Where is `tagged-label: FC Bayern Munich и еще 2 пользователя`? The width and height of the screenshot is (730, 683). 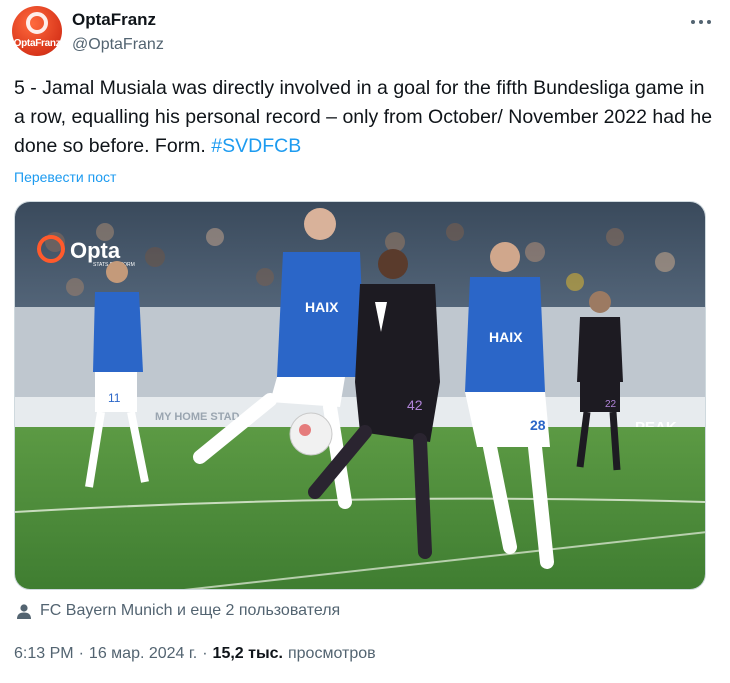
tagged-label: FC Bayern Munich и еще 2 пользователя is located at coordinates (190, 610).